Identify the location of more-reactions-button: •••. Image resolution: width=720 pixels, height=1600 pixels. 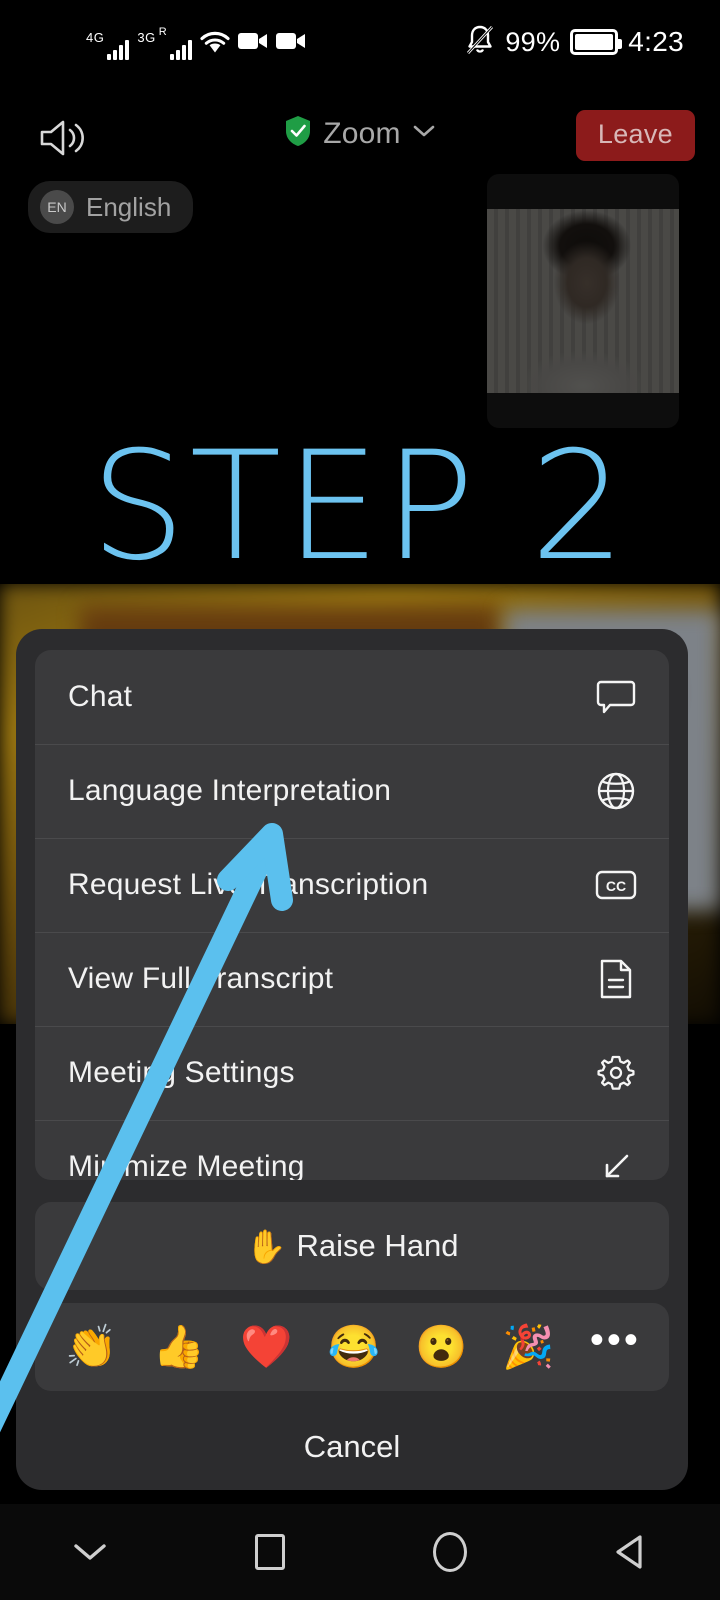
(615, 1340).